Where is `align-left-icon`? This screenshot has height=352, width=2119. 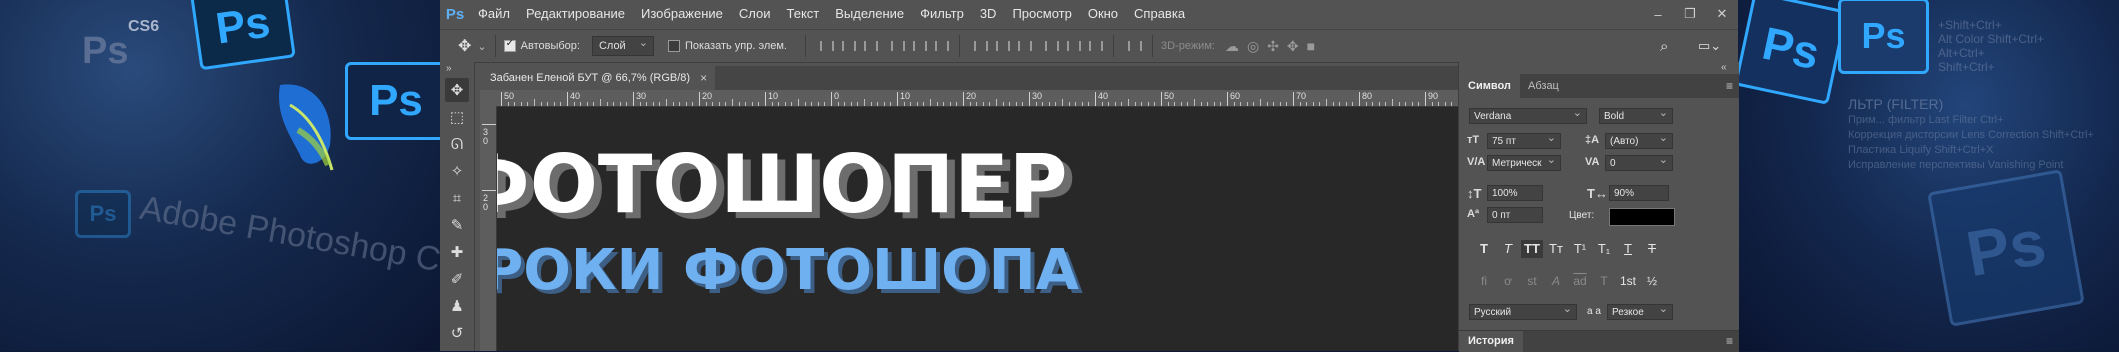
align-left-icon is located at coordinates (896, 46).